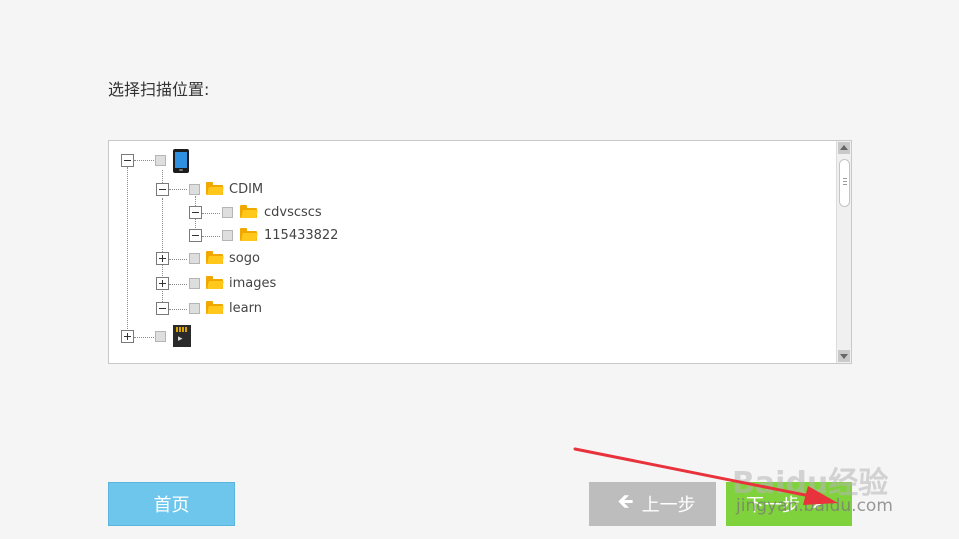  What do you see at coordinates (182, 336) in the screenshot?
I see `sd-card-icon: ▸` at bounding box center [182, 336].